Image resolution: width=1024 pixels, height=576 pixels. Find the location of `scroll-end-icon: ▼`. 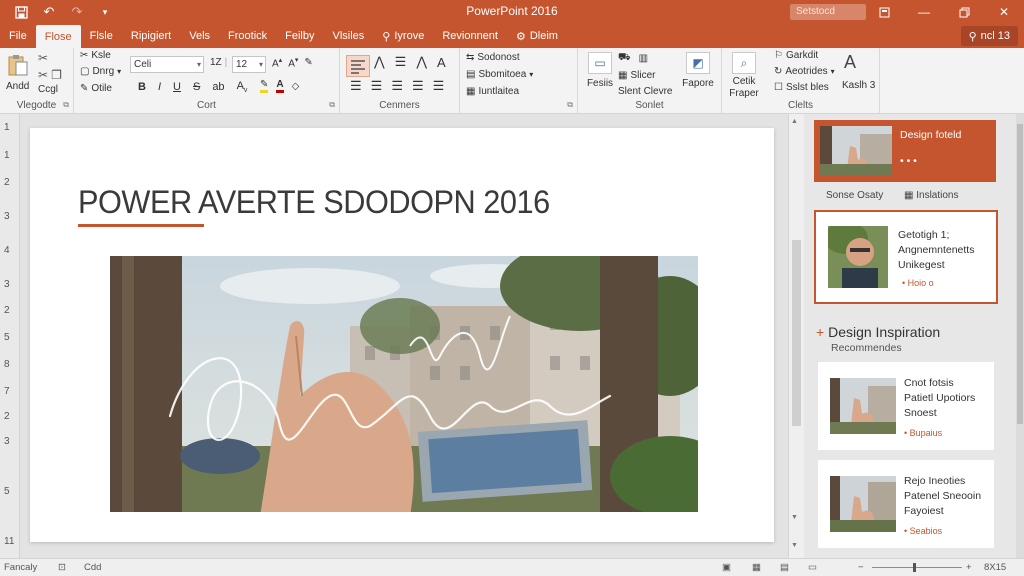

scroll-end-icon: ▼ is located at coordinates (794, 545).